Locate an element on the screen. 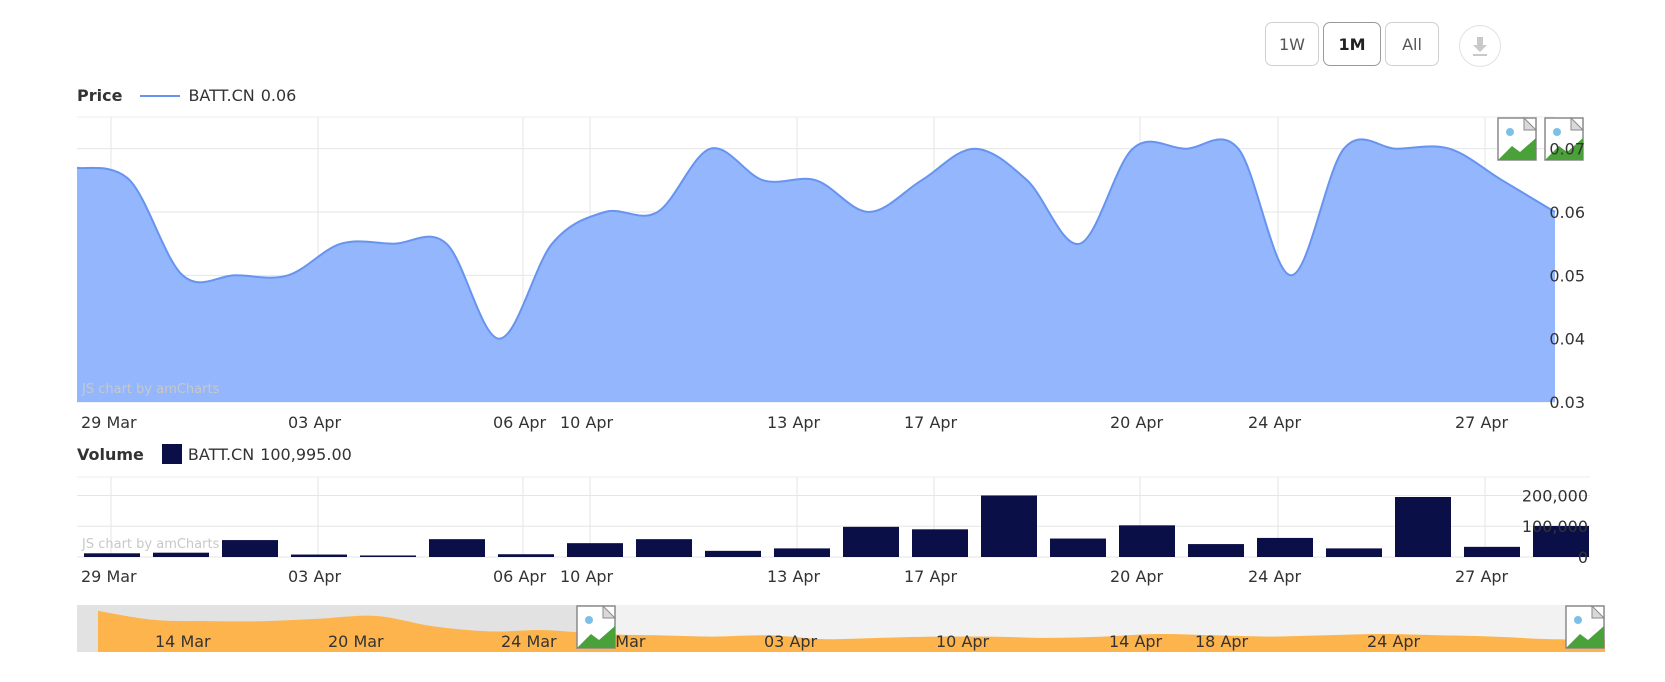 The height and width of the screenshot is (682, 1665). volume-x-tick-label: 17 Apr is located at coordinates (931, 576).